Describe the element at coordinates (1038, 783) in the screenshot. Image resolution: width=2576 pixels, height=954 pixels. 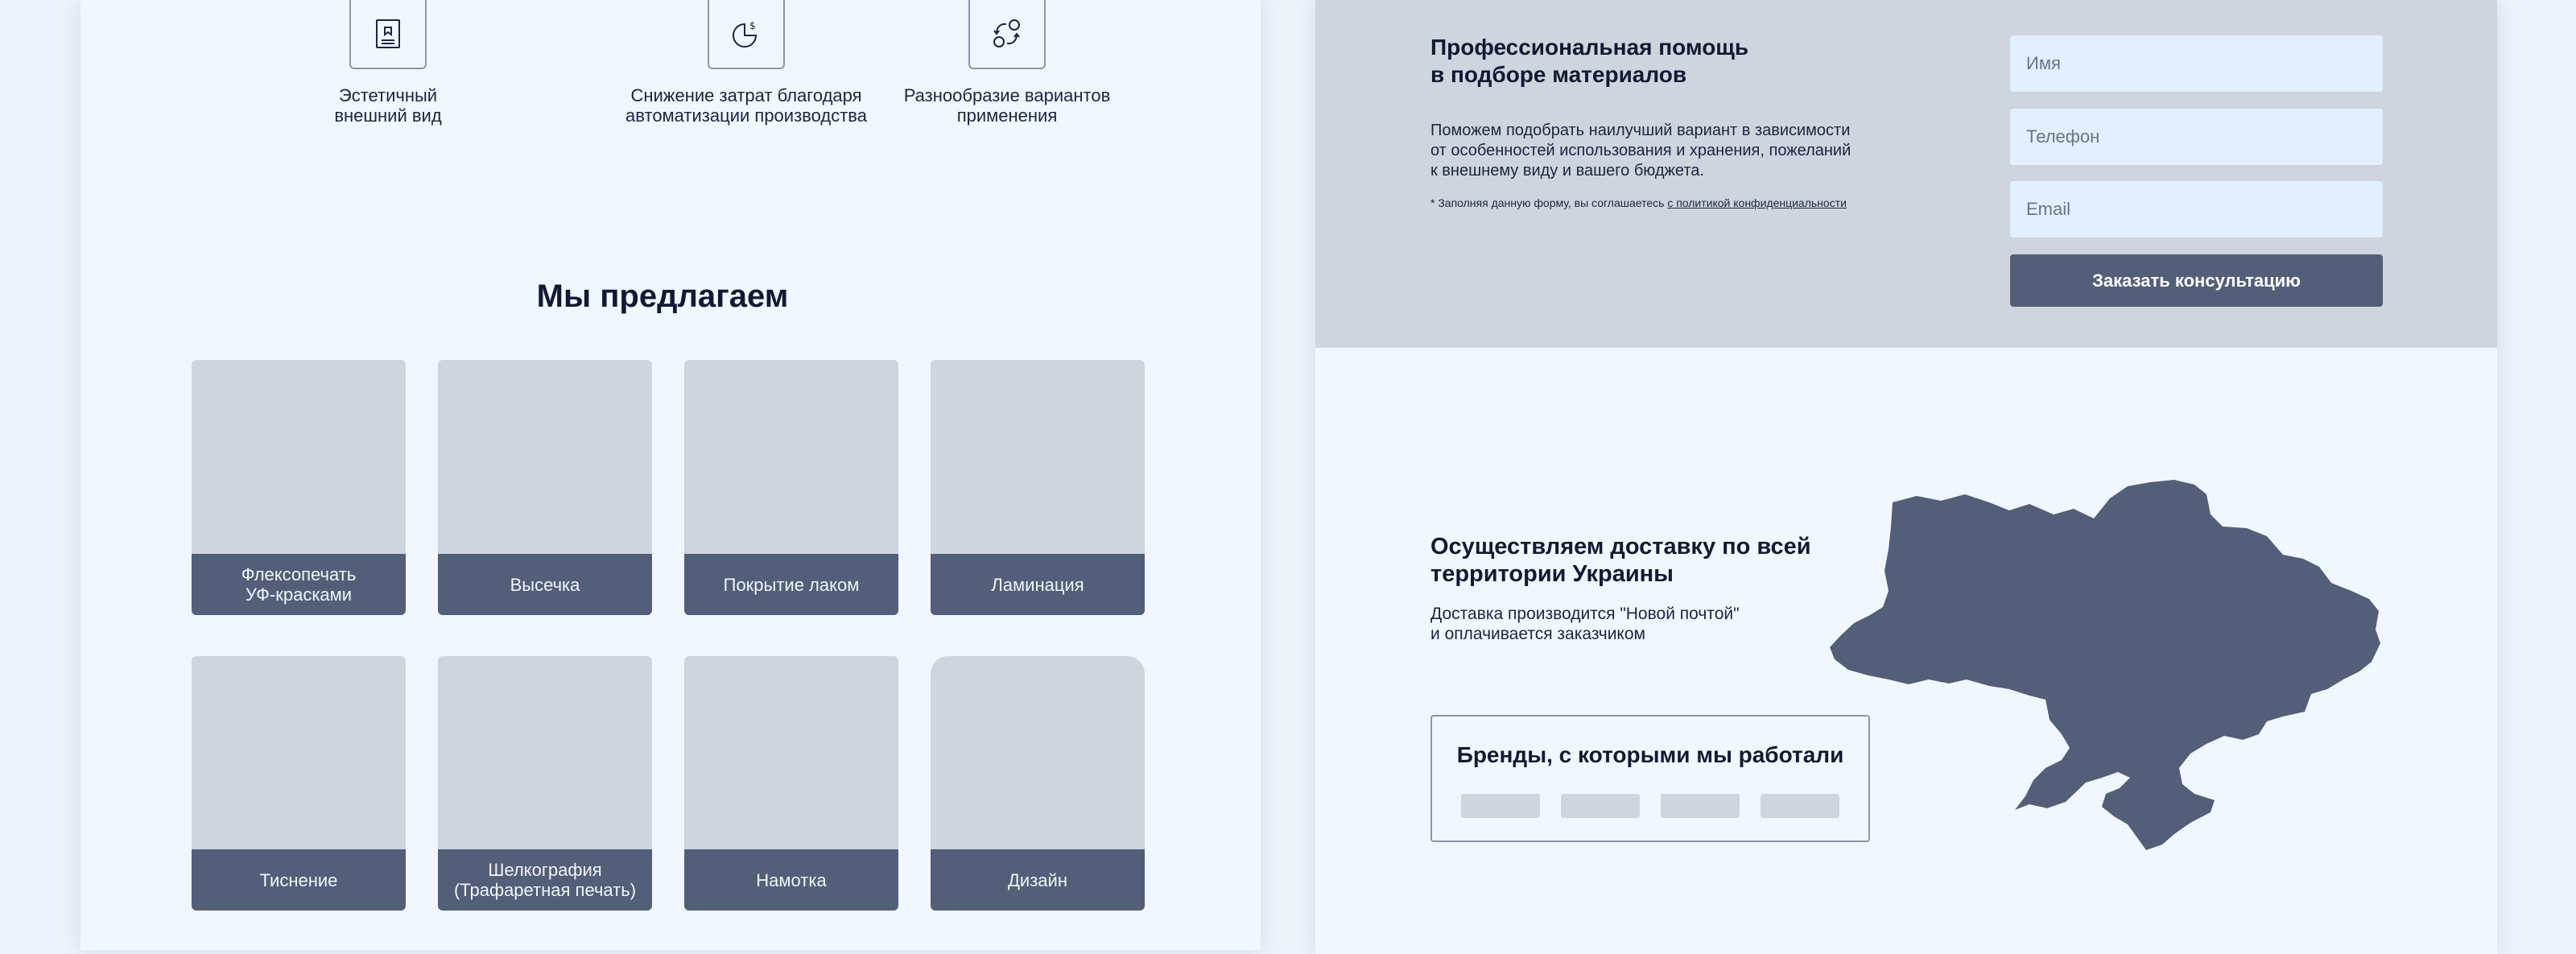
I see `offer-card-design: Дизайн` at that location.